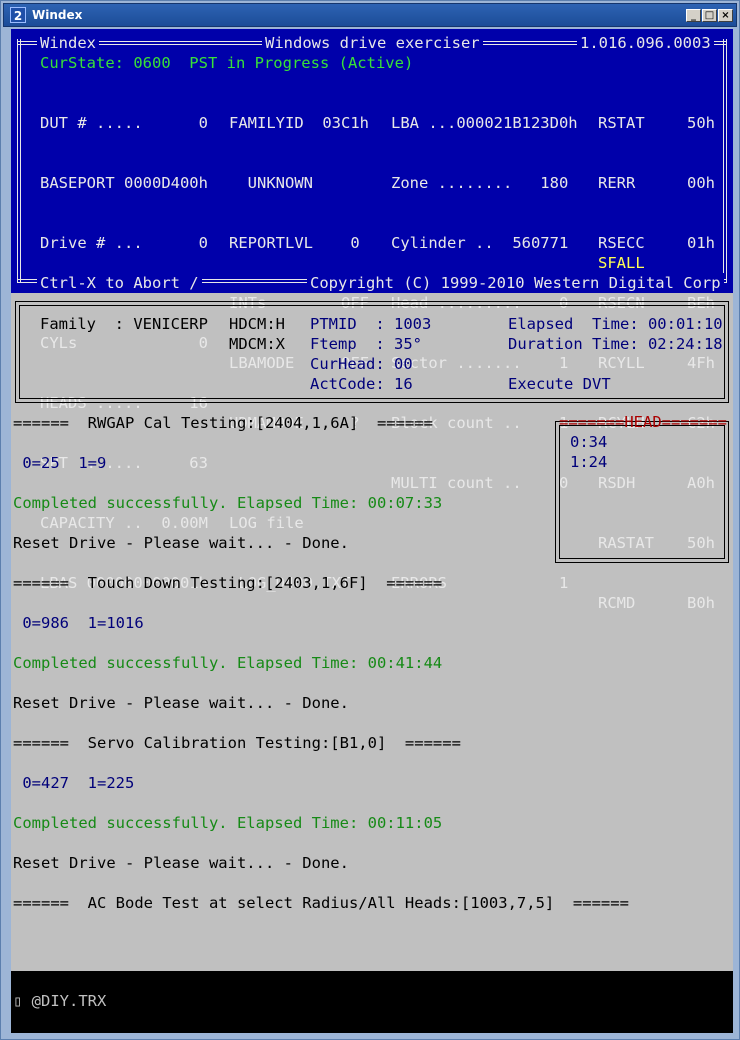 The width and height of the screenshot is (740, 1040). I want to click on version-label: 1.016.096.0003, so click(645, 43).